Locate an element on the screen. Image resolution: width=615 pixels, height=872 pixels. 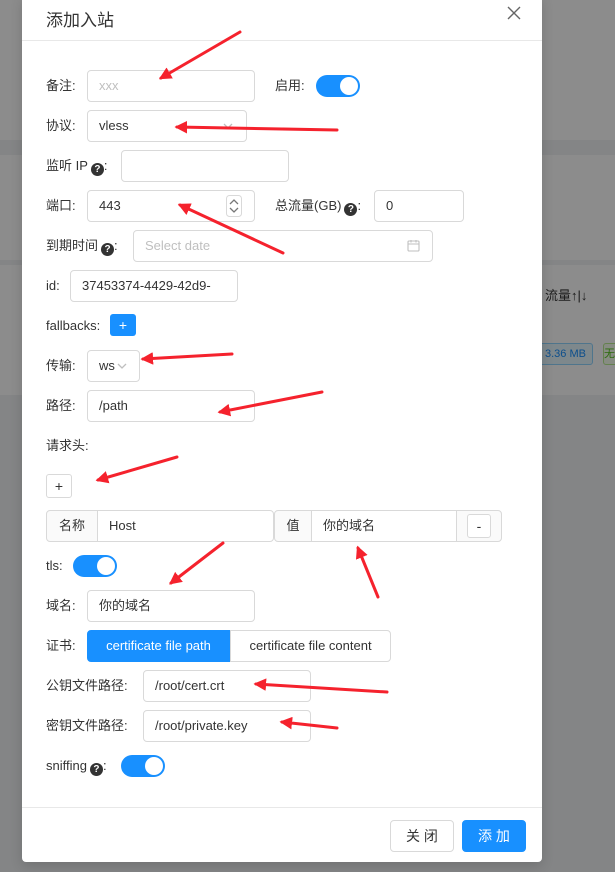
total-traffic-label: 总流量(GB)?: is located at coordinates (318, 206).